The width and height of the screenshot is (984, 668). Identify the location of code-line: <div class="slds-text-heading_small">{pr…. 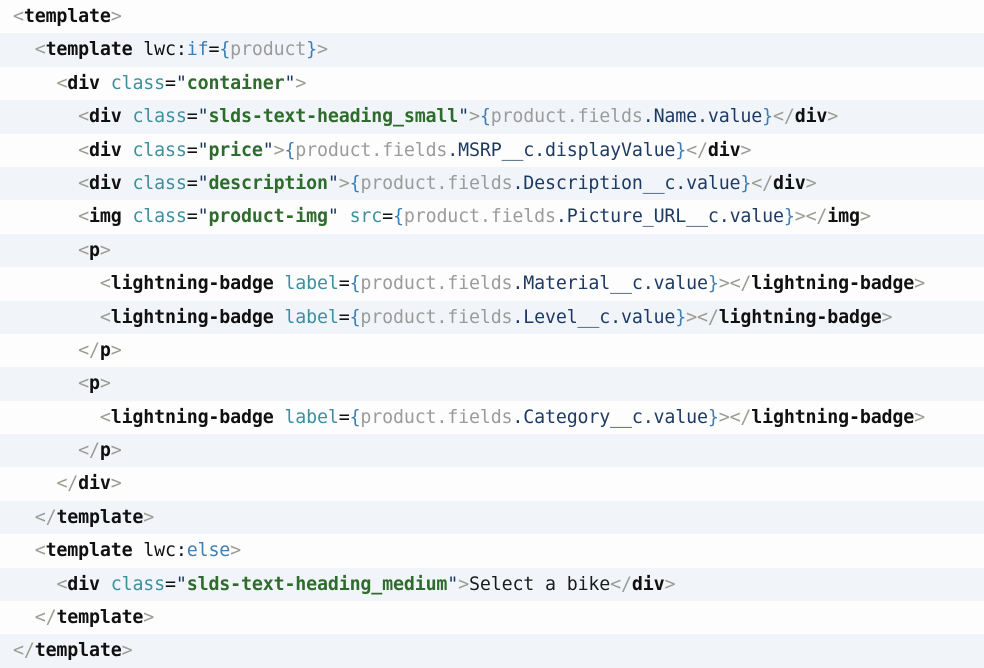
(492, 117).